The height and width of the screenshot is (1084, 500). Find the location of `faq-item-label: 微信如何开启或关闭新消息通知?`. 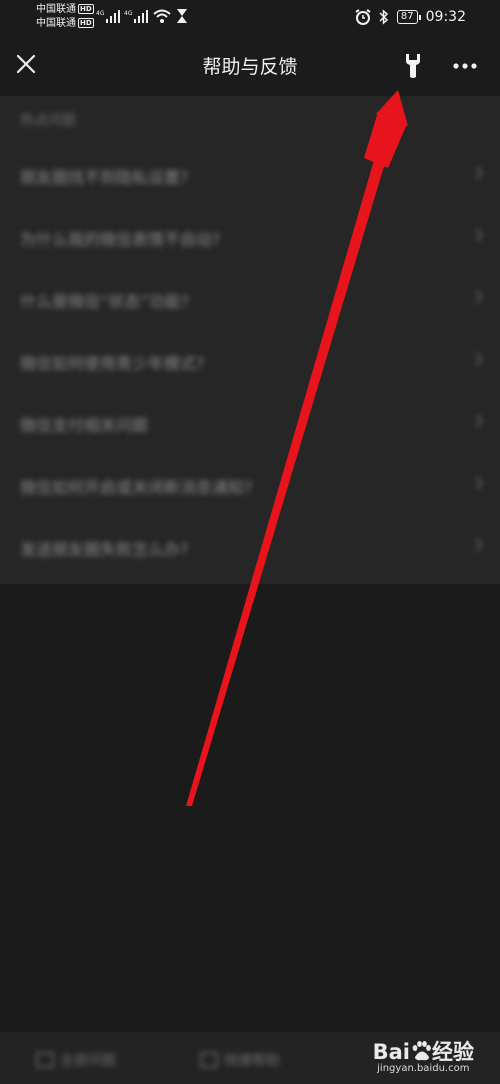

faq-item-label: 微信如何开启或关闭新消息通知? is located at coordinates (136, 487).